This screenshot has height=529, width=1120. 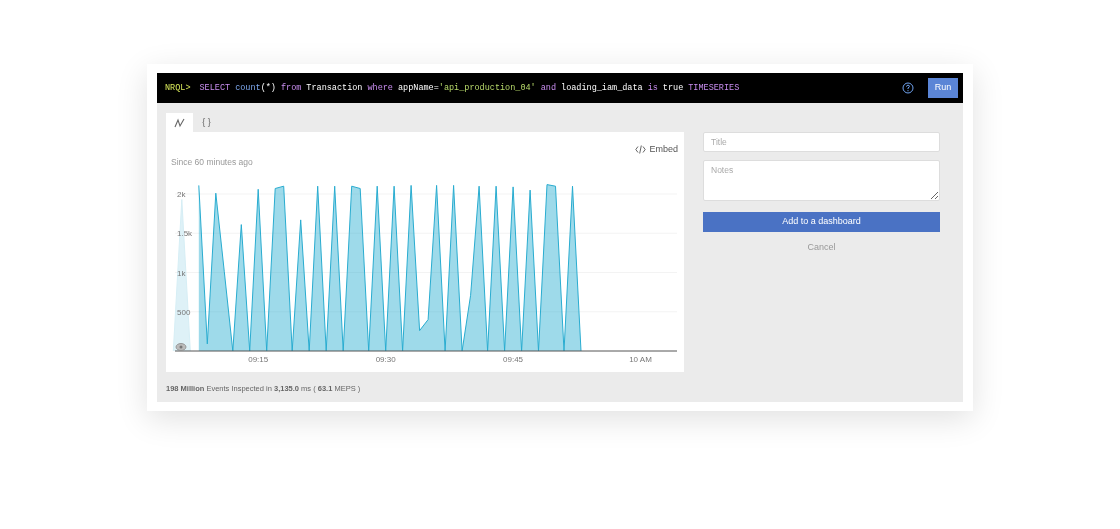 What do you see at coordinates (206, 122) in the screenshot?
I see `view-tab: { }` at bounding box center [206, 122].